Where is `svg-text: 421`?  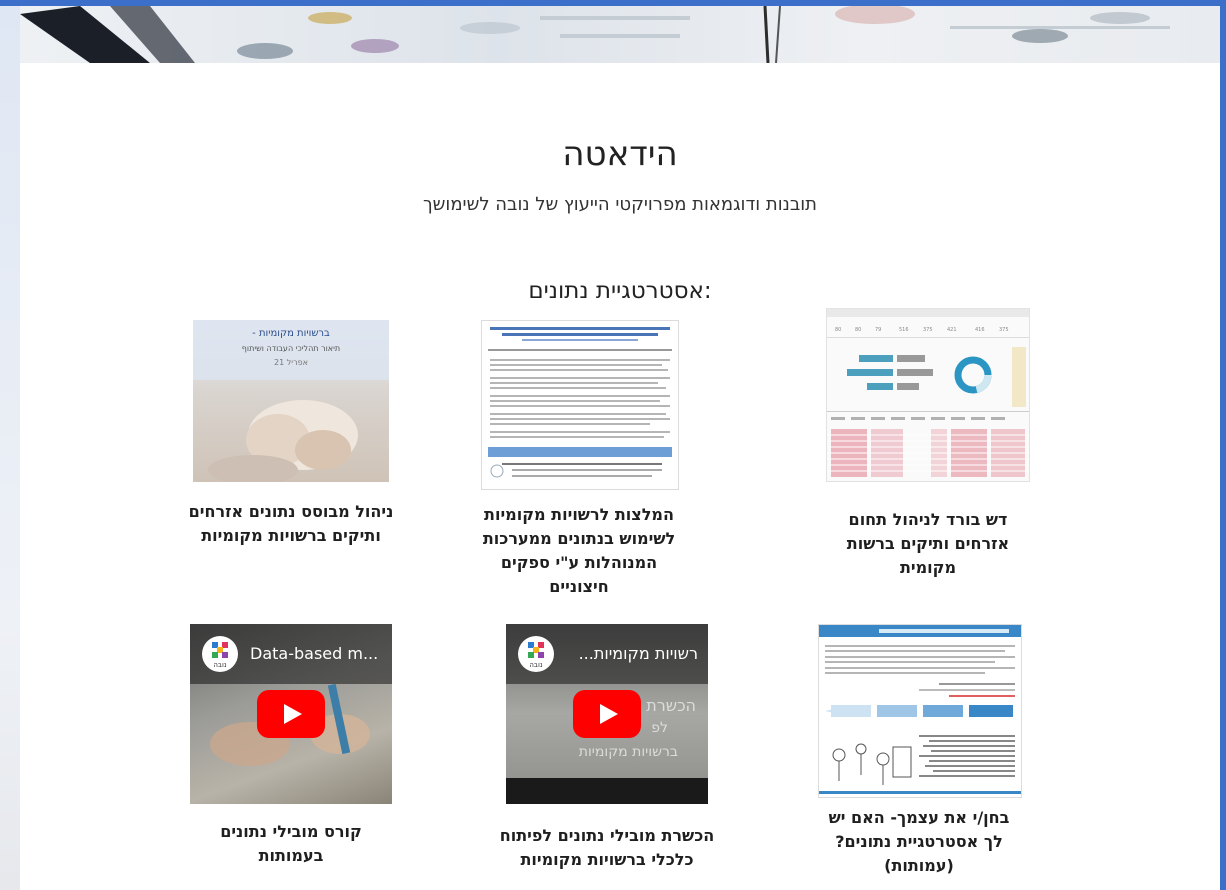
svg-text: 421 is located at coordinates (952, 330).